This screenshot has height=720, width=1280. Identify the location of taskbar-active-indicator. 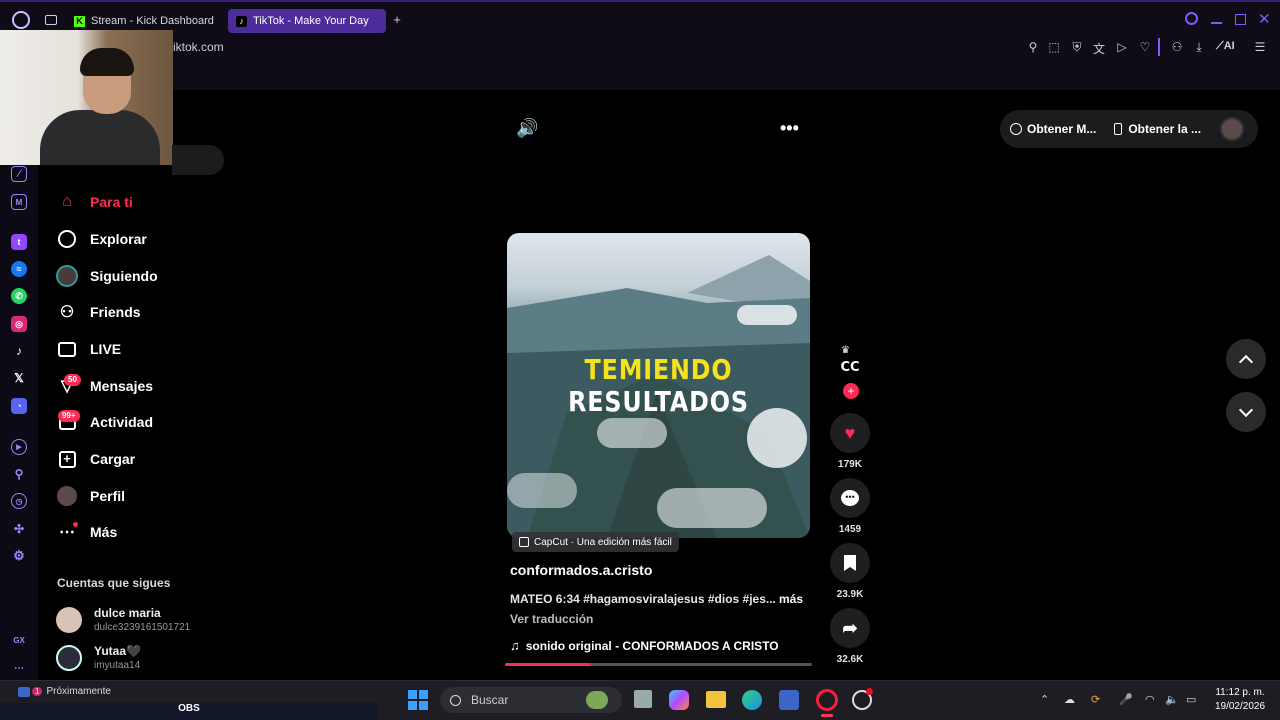
(827, 715).